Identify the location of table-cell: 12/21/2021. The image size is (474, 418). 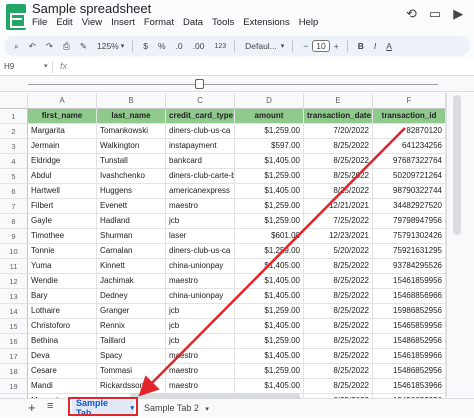
(338, 206).